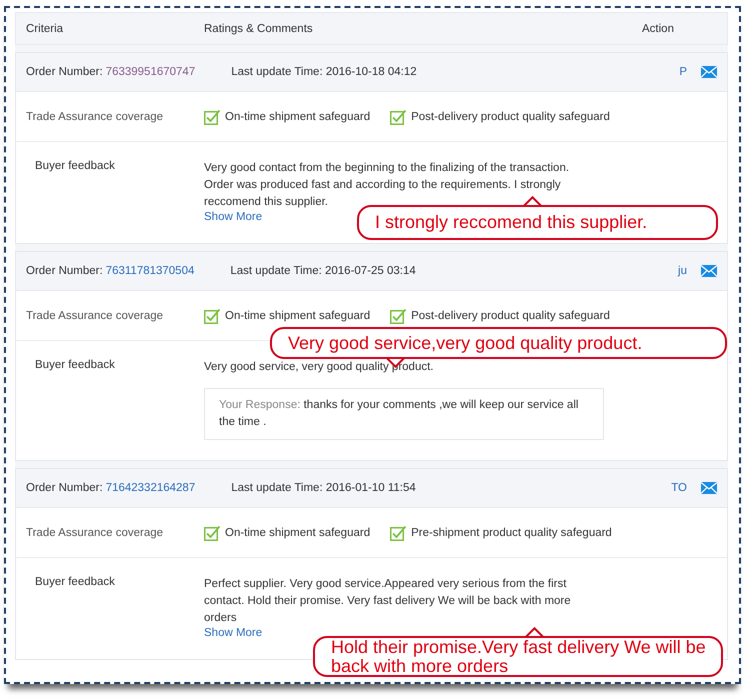 The height and width of the screenshot is (700, 750). I want to click on safeguard-label: Pre-shipment product quality safeguard, so click(511, 532).